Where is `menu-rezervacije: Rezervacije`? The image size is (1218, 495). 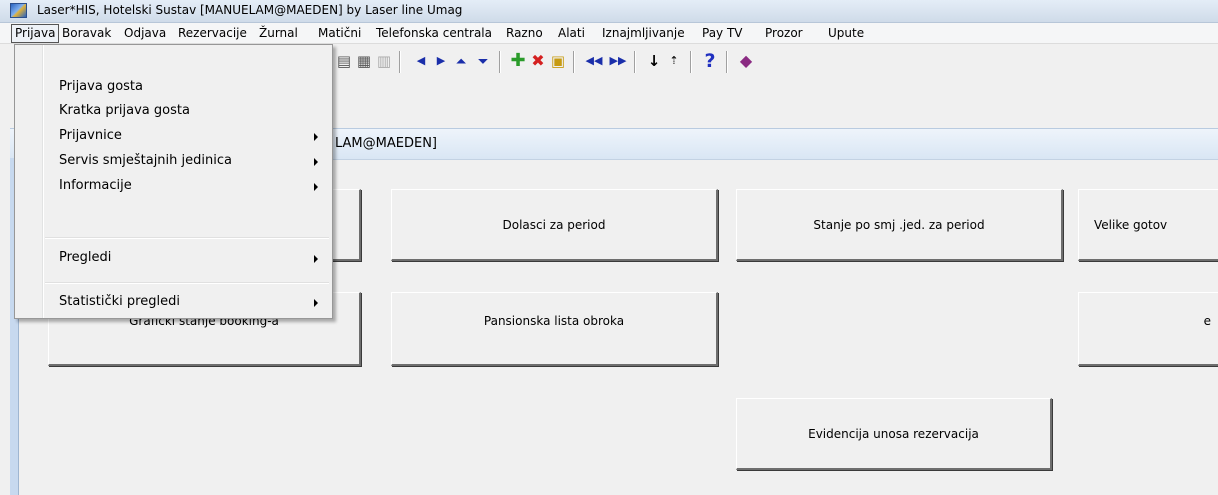
menu-rezervacije: Rezervacije is located at coordinates (212, 33).